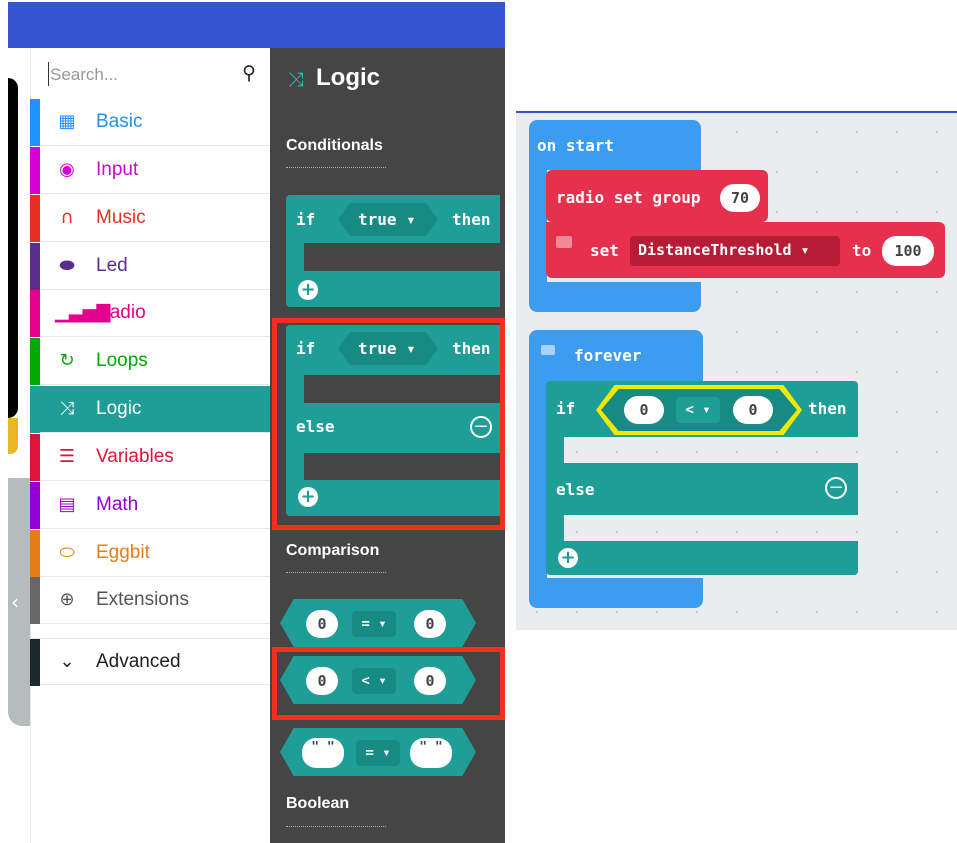  What do you see at coordinates (135, 456) in the screenshot?
I see `category-label: Variables` at bounding box center [135, 456].